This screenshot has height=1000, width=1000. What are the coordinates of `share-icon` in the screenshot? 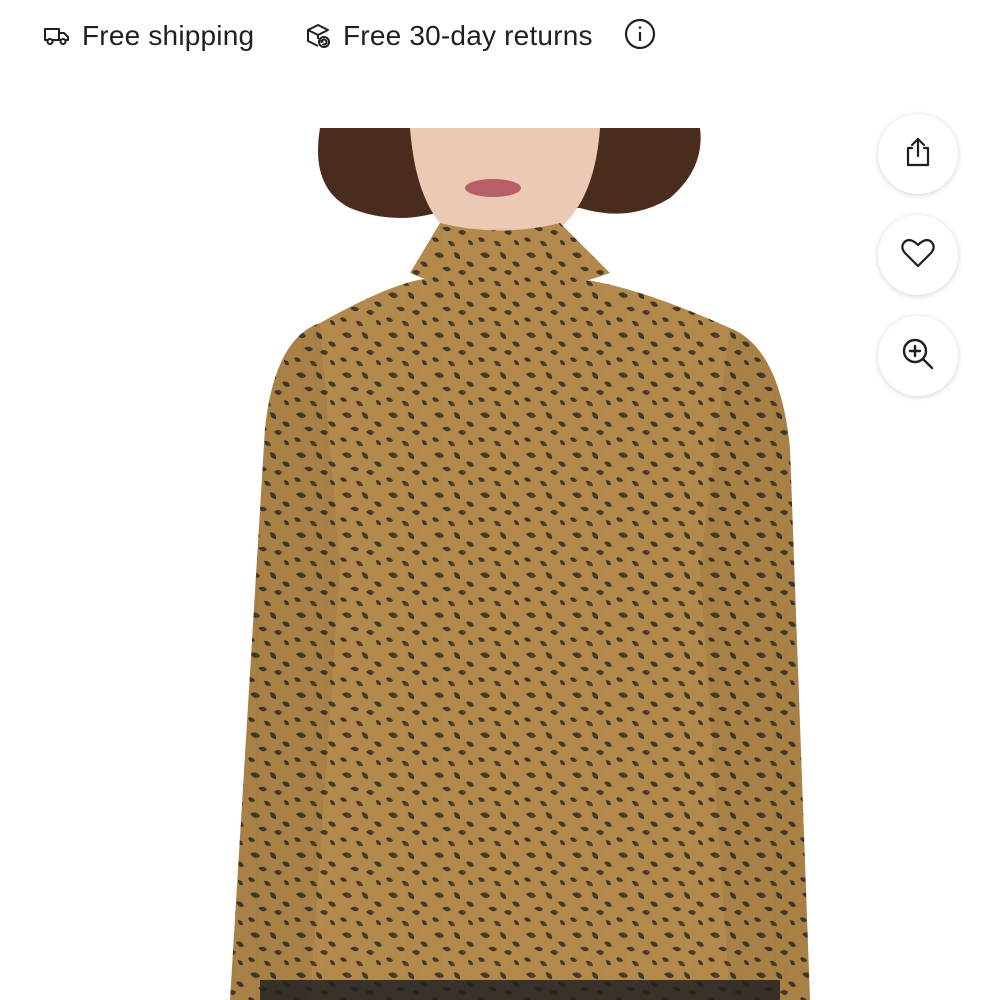 It's located at (918, 154).